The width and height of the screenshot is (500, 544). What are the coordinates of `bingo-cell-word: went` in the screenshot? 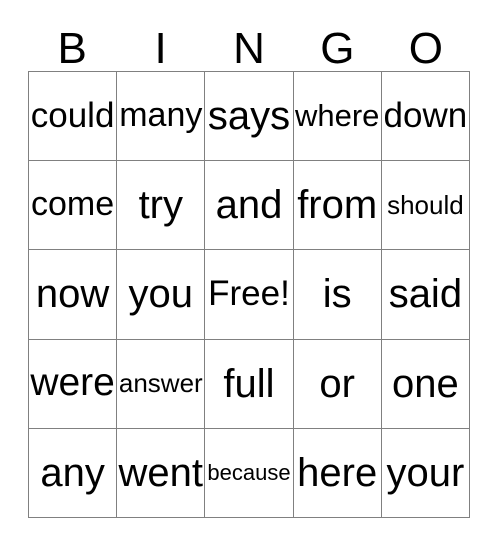 It's located at (161, 472).